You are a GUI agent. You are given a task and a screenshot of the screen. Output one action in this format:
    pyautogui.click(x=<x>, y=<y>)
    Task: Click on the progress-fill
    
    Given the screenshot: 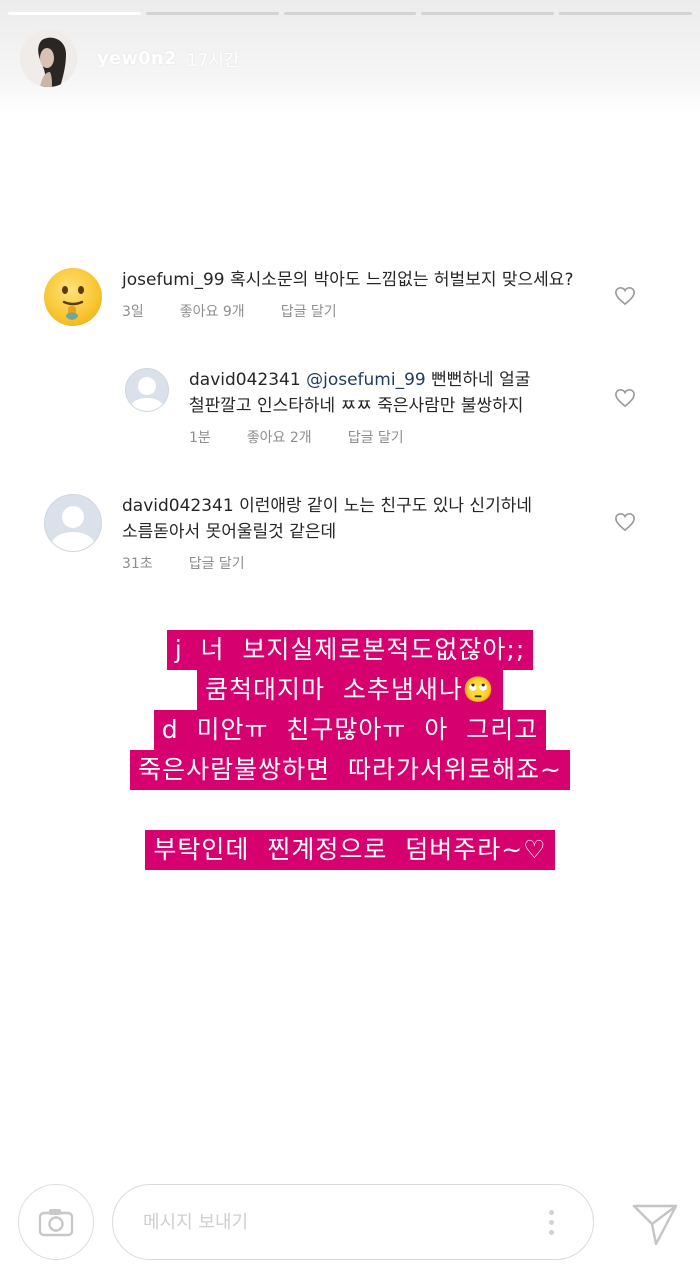 What is the action you would take?
    pyautogui.click(x=74, y=13)
    